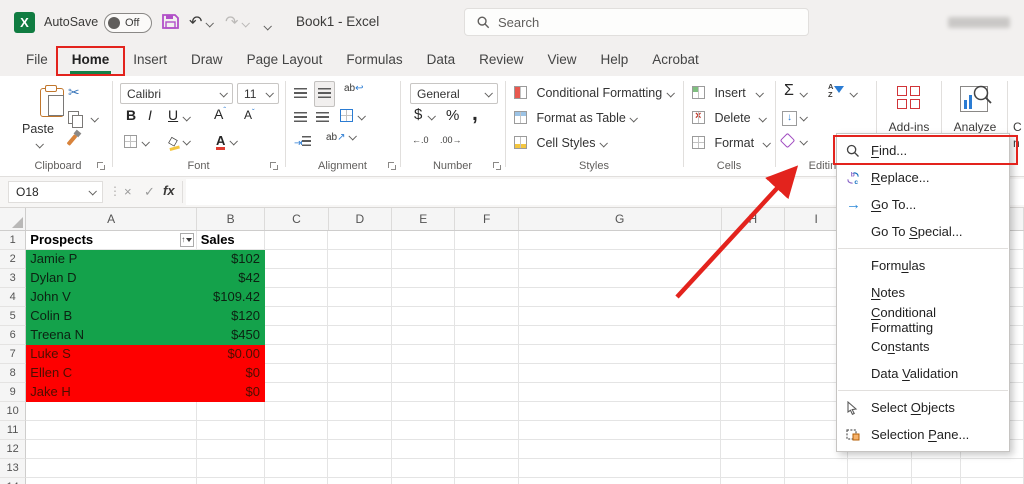  I want to click on cell-E3, so click(423, 278).